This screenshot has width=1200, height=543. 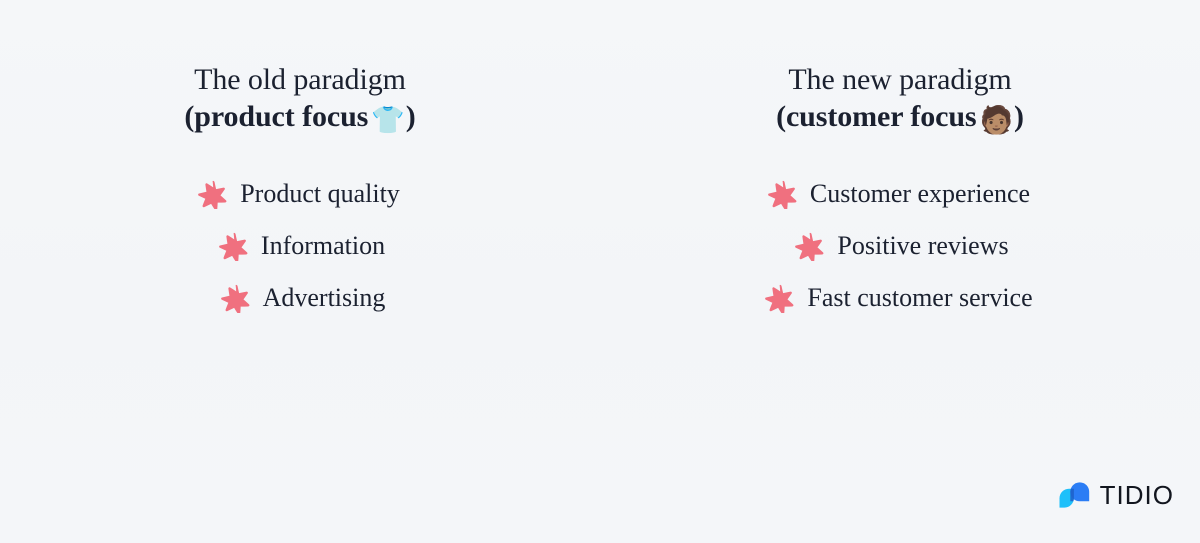 What do you see at coordinates (1019, 117) in the screenshot?
I see `close-paren-new: )` at bounding box center [1019, 117].